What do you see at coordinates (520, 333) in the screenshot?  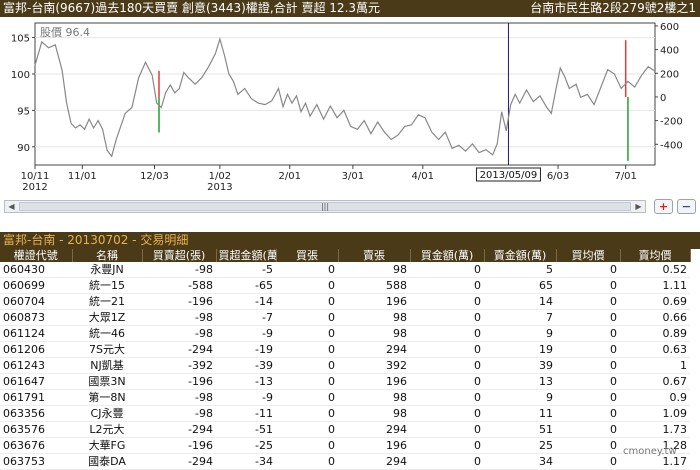 I see `table-cell: 9` at bounding box center [520, 333].